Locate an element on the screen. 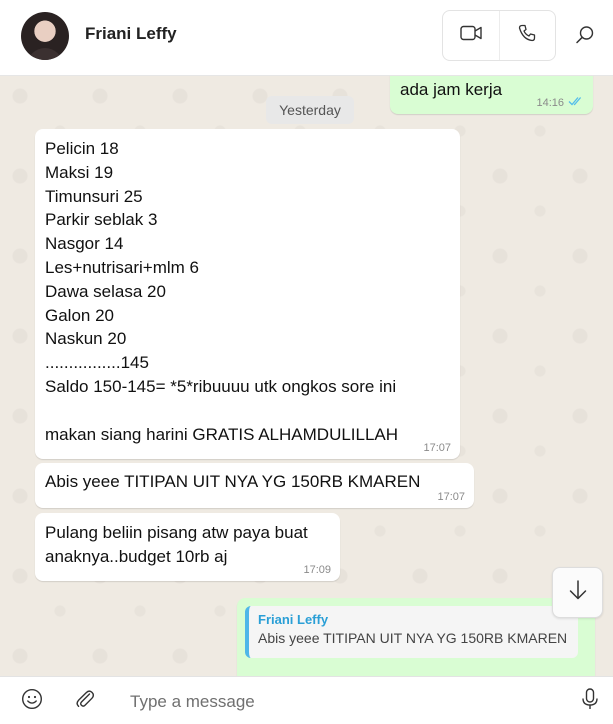 This screenshot has height=724, width=613. message-meta: 14:16 is located at coordinates (560, 102).